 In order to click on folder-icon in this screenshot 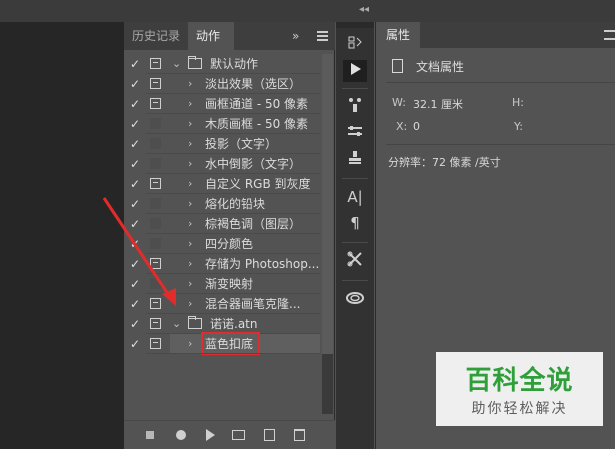, I will do `click(195, 322)`.